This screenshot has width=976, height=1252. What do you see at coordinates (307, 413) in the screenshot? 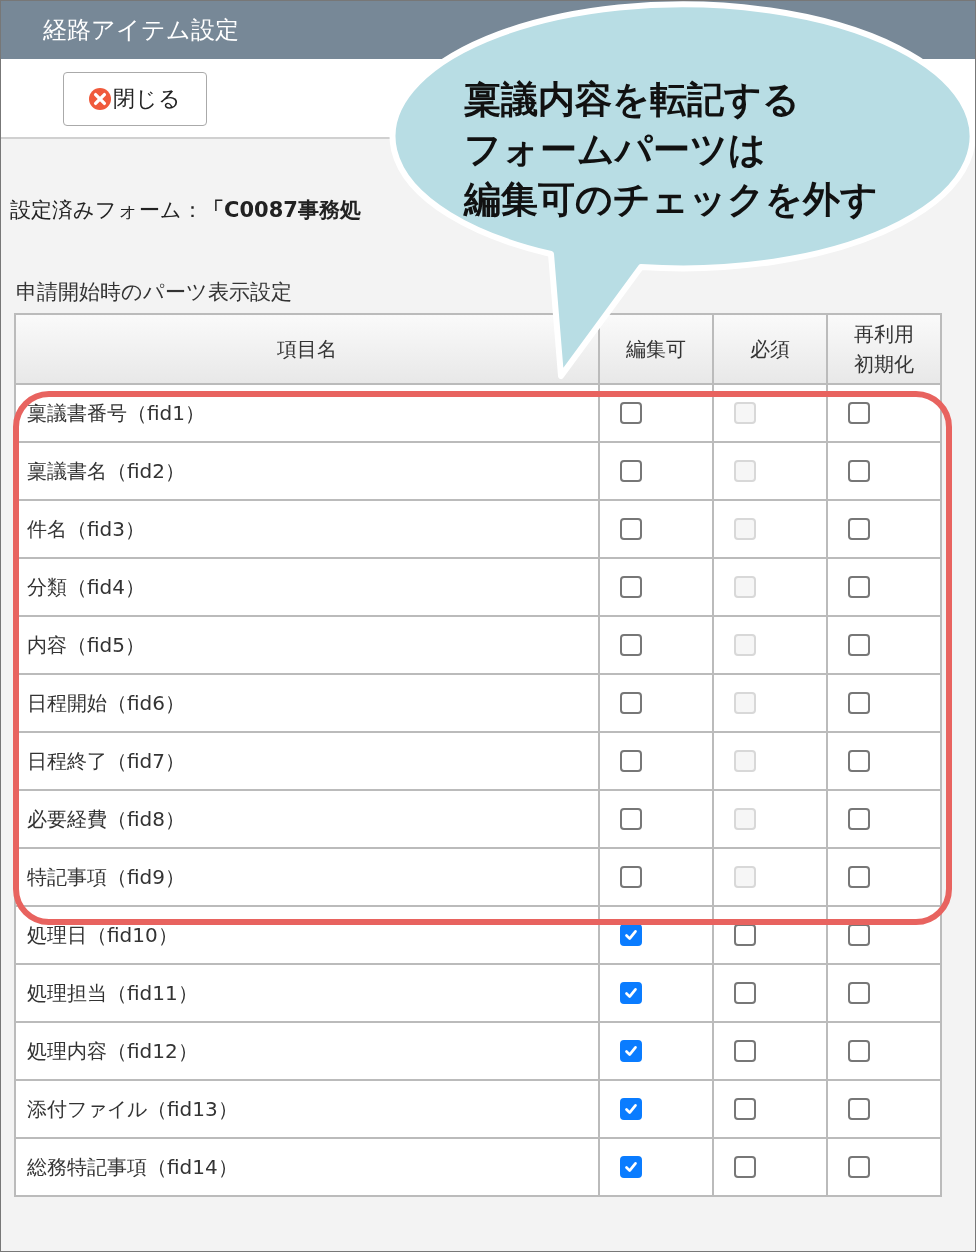
I see `table-cell: 稟議書番号（fid1）` at bounding box center [307, 413].